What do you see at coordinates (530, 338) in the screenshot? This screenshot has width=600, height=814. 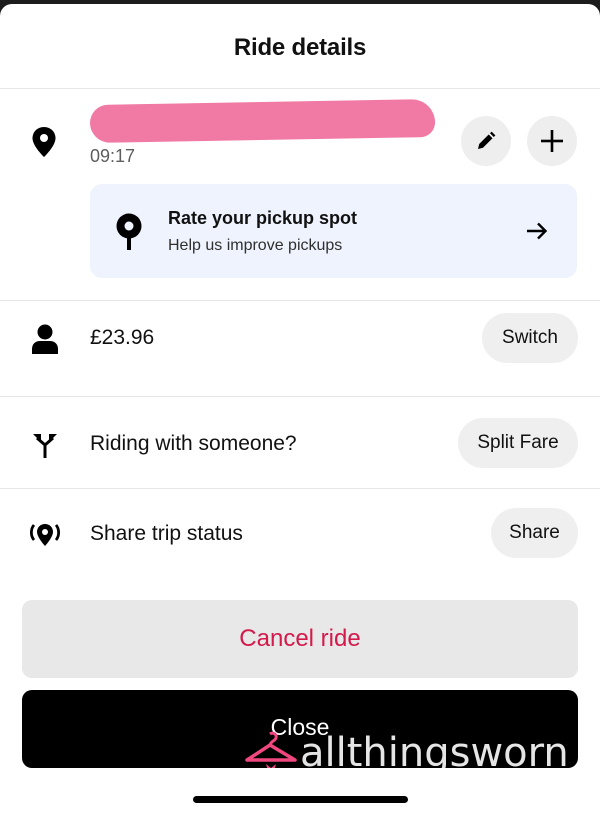 I see `switch-payment-button: Switch` at bounding box center [530, 338].